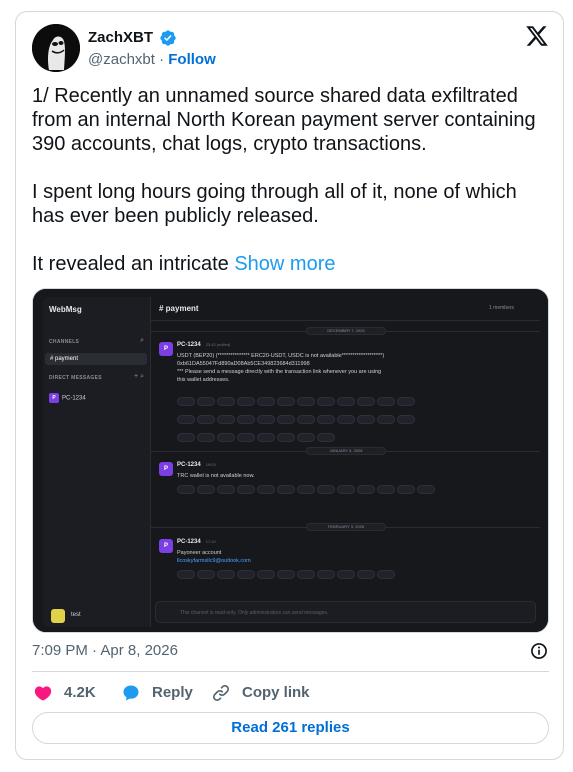 The image size is (573, 772). What do you see at coordinates (168, 38) in the screenshot?
I see `verified-badge-icon` at bounding box center [168, 38].